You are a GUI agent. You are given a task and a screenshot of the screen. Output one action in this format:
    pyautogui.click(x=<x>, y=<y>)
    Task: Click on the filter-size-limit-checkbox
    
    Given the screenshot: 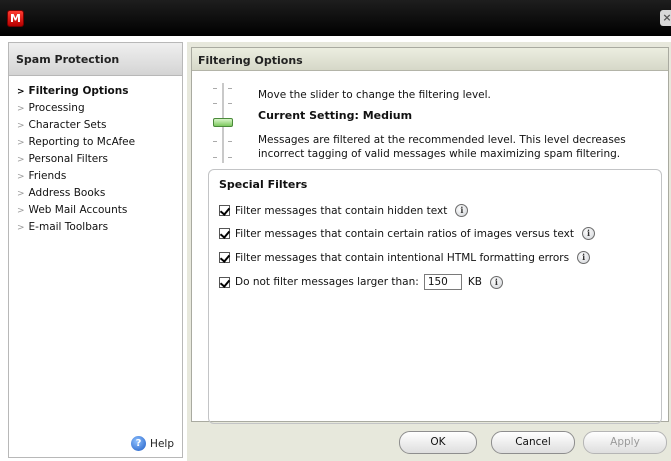 What is the action you would take?
    pyautogui.click(x=224, y=282)
    